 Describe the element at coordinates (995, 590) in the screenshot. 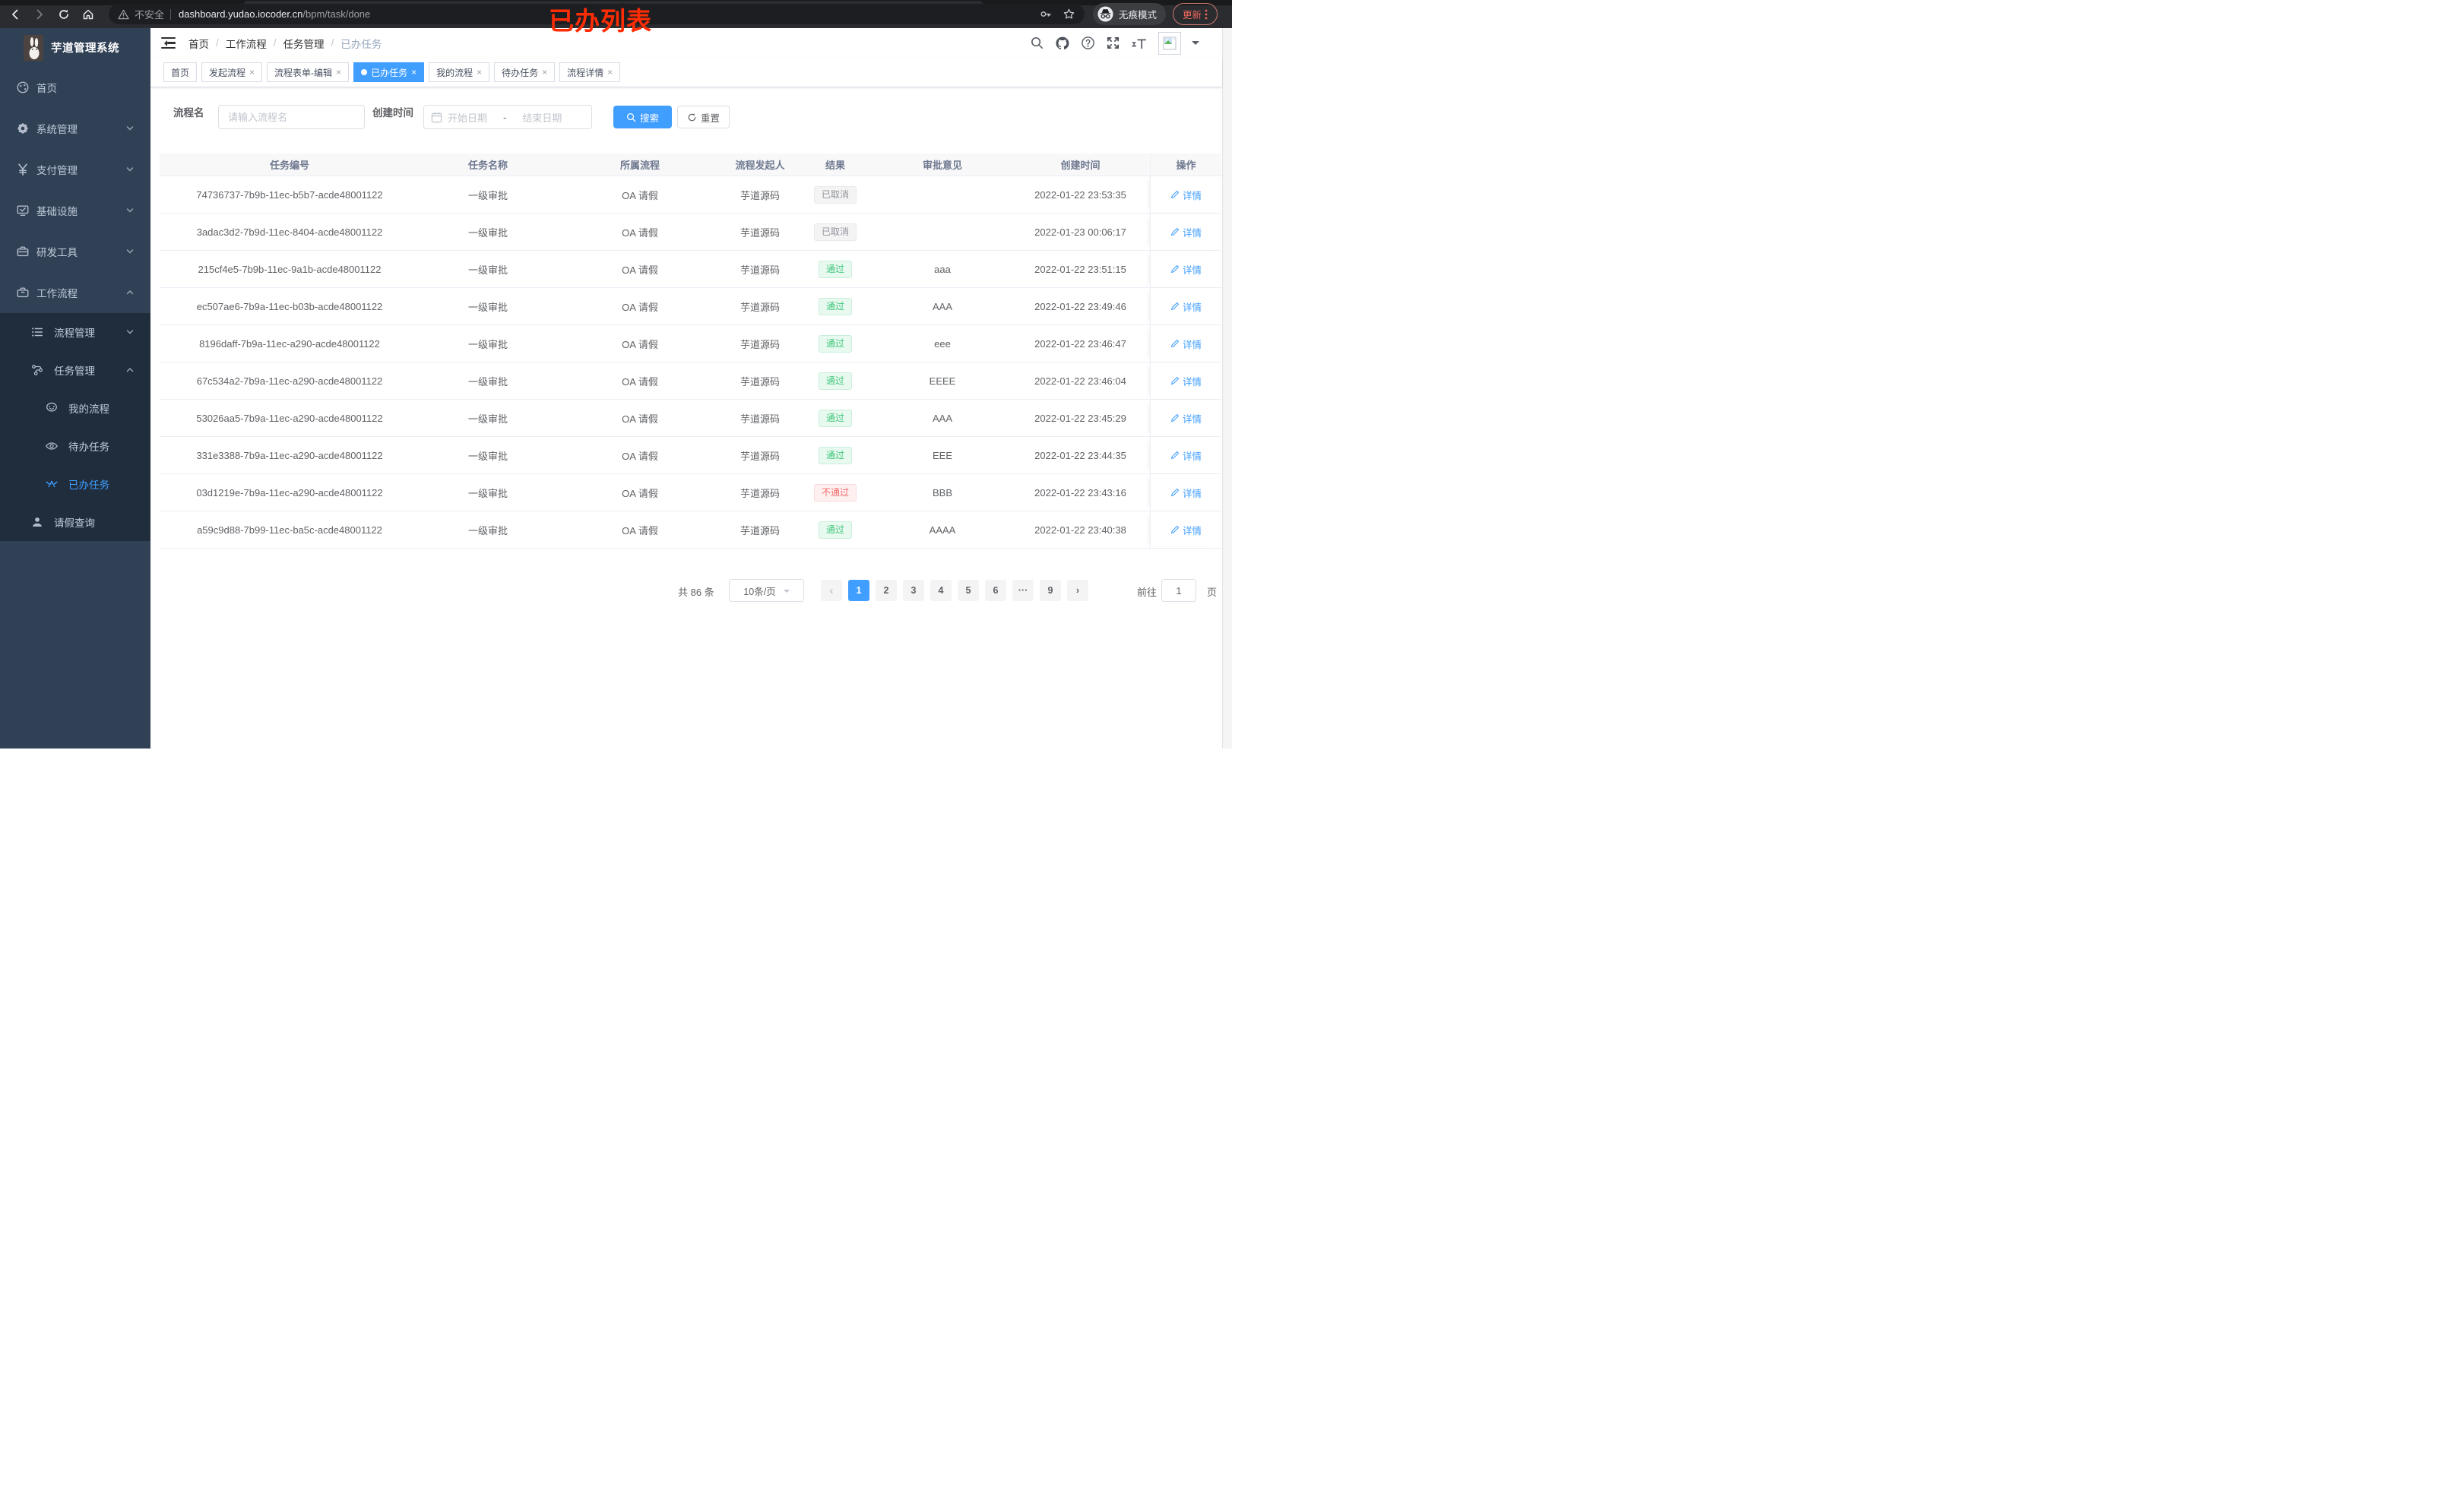

I see `page-button-6: 6` at that location.